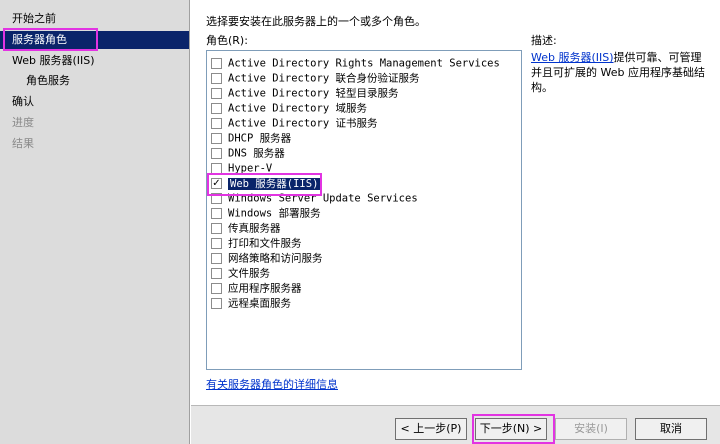  Describe the element at coordinates (256, 243) in the screenshot. I see `role-row: 打印和文件服务` at that location.